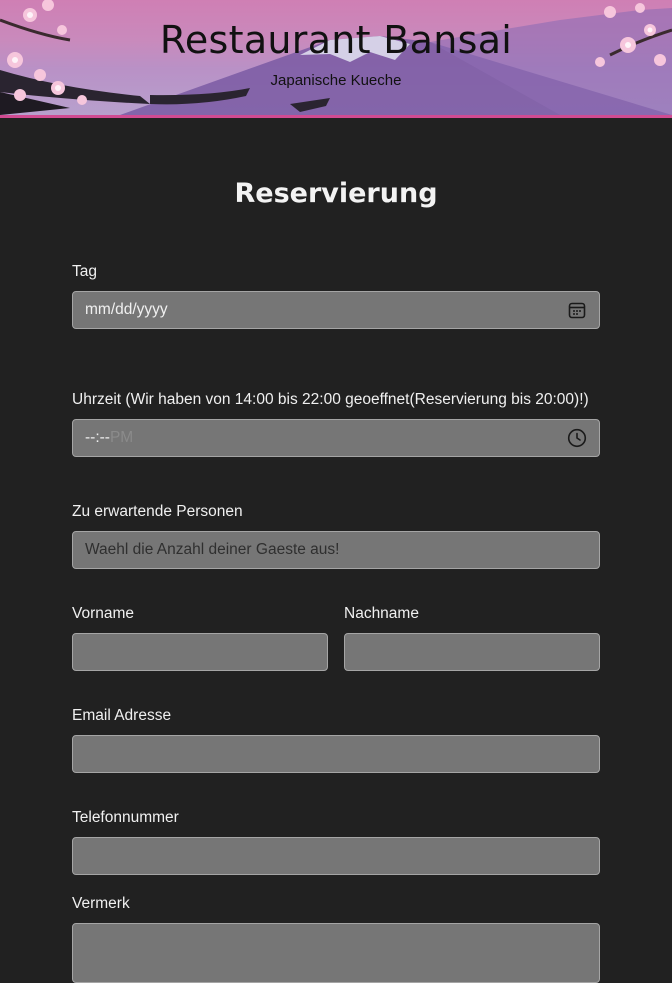 Image resolution: width=672 pixels, height=983 pixels. Describe the element at coordinates (336, 953) in the screenshot. I see `note-textarea` at that location.